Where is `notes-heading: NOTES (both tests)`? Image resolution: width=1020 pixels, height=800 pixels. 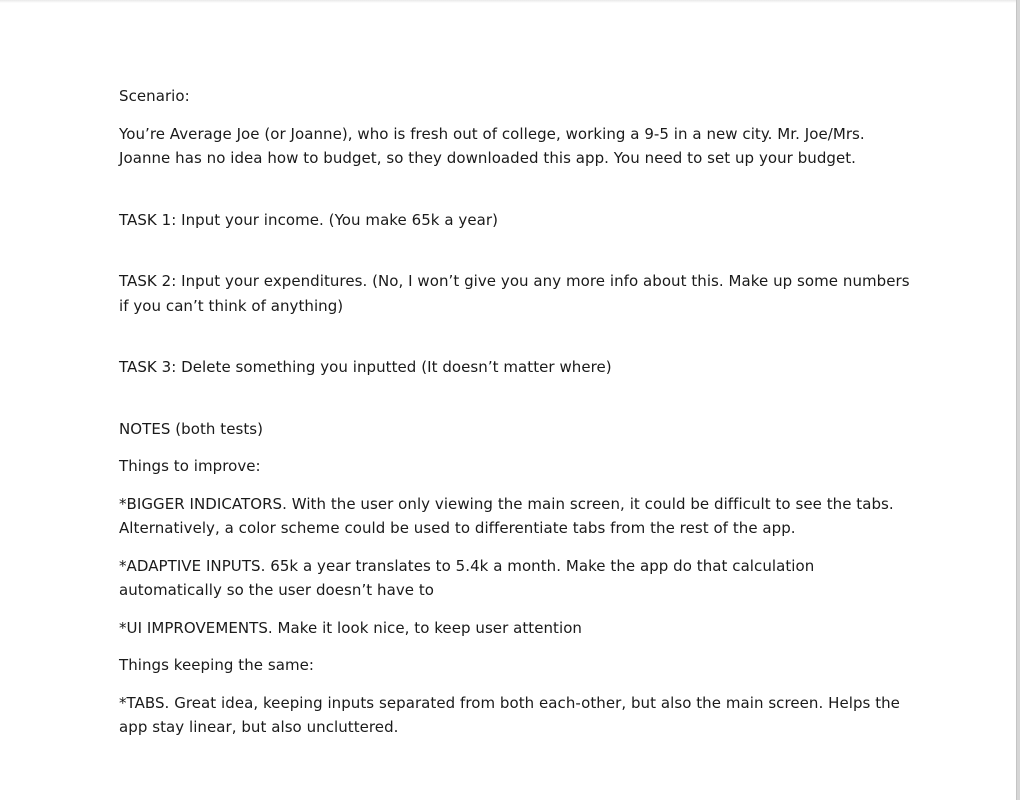 notes-heading: NOTES (both tests) is located at coordinates (191, 428).